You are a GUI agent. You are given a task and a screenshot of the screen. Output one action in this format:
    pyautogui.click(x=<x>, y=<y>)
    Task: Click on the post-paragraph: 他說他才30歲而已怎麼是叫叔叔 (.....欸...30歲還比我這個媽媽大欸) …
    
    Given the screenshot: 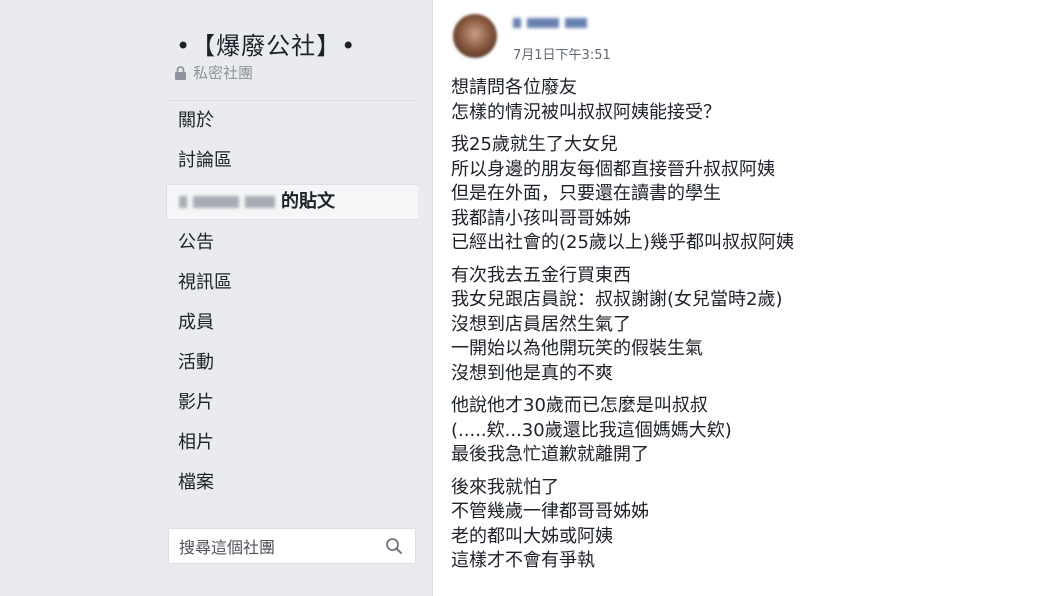 What is the action you would take?
    pyautogui.click(x=751, y=431)
    